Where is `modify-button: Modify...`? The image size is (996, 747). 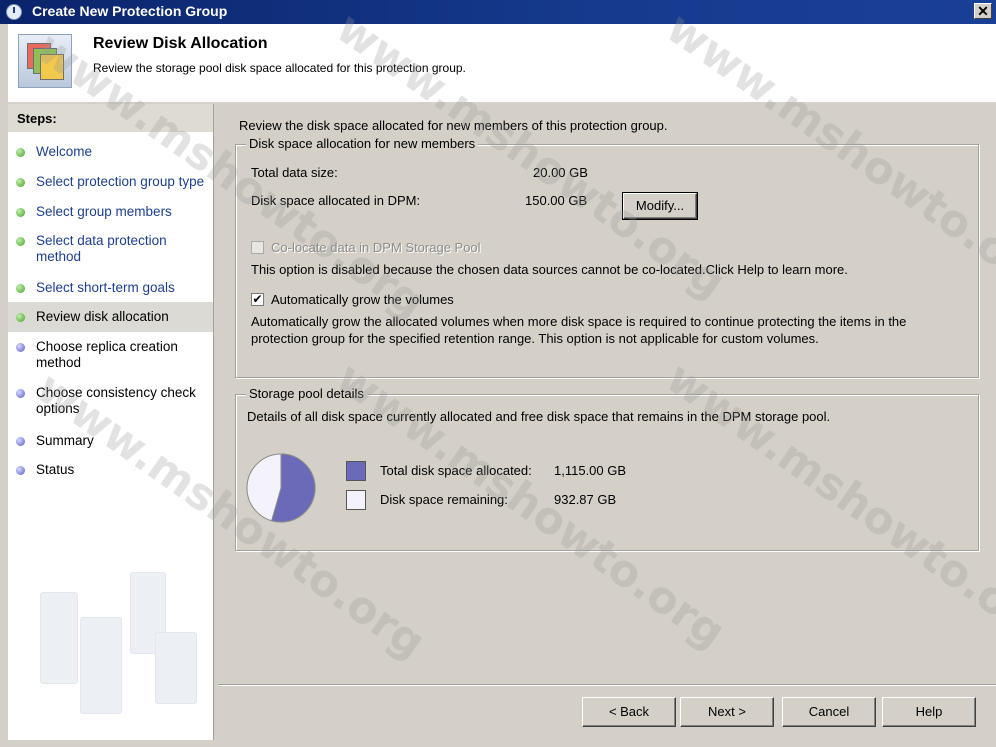
modify-button: Modify... is located at coordinates (660, 206).